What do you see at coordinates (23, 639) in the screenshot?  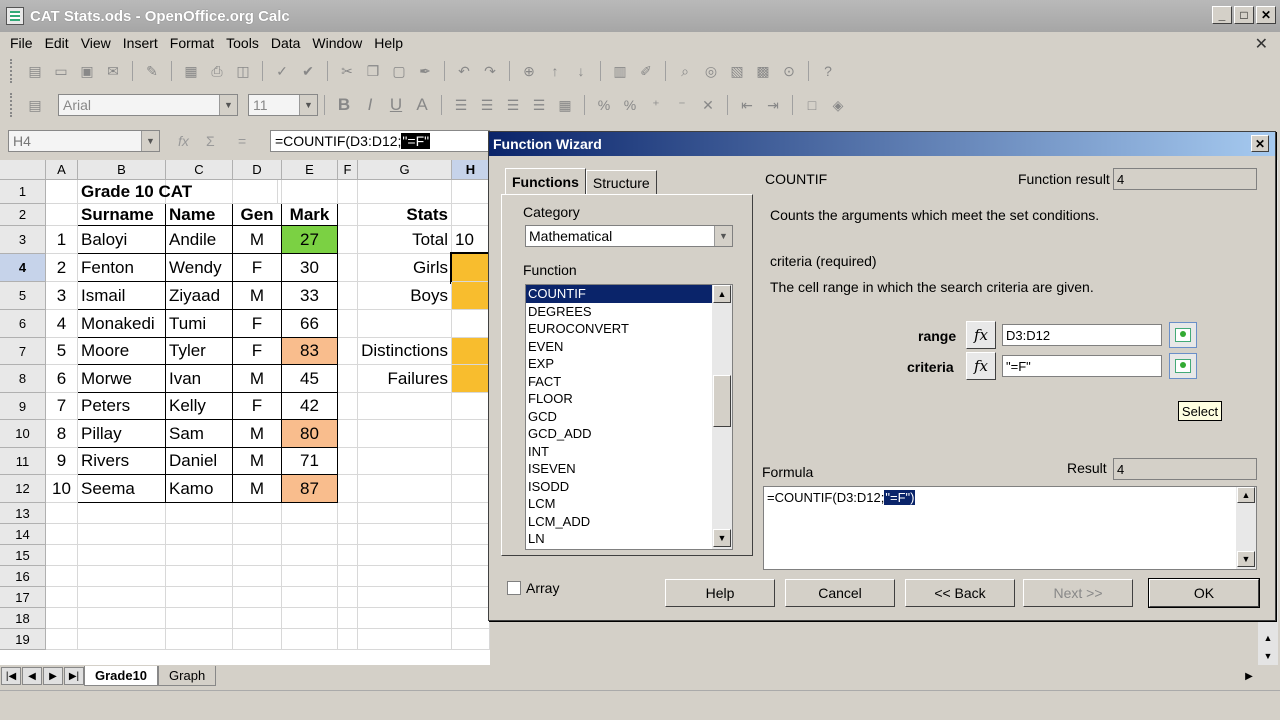 I see `row-header-19: 19` at bounding box center [23, 639].